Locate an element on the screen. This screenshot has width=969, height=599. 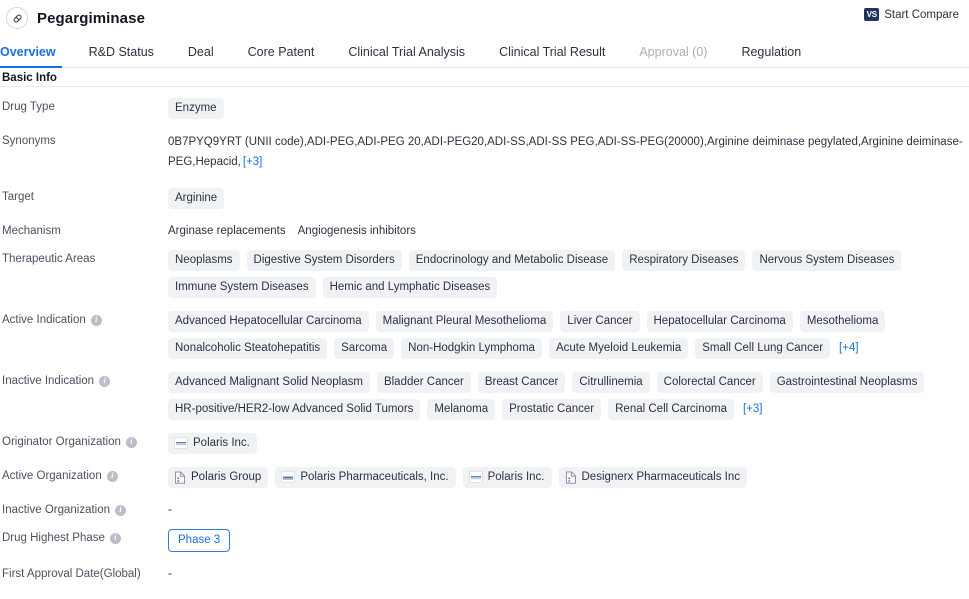
label-originator-organization: Originator Organization i is located at coordinates (84, 440).